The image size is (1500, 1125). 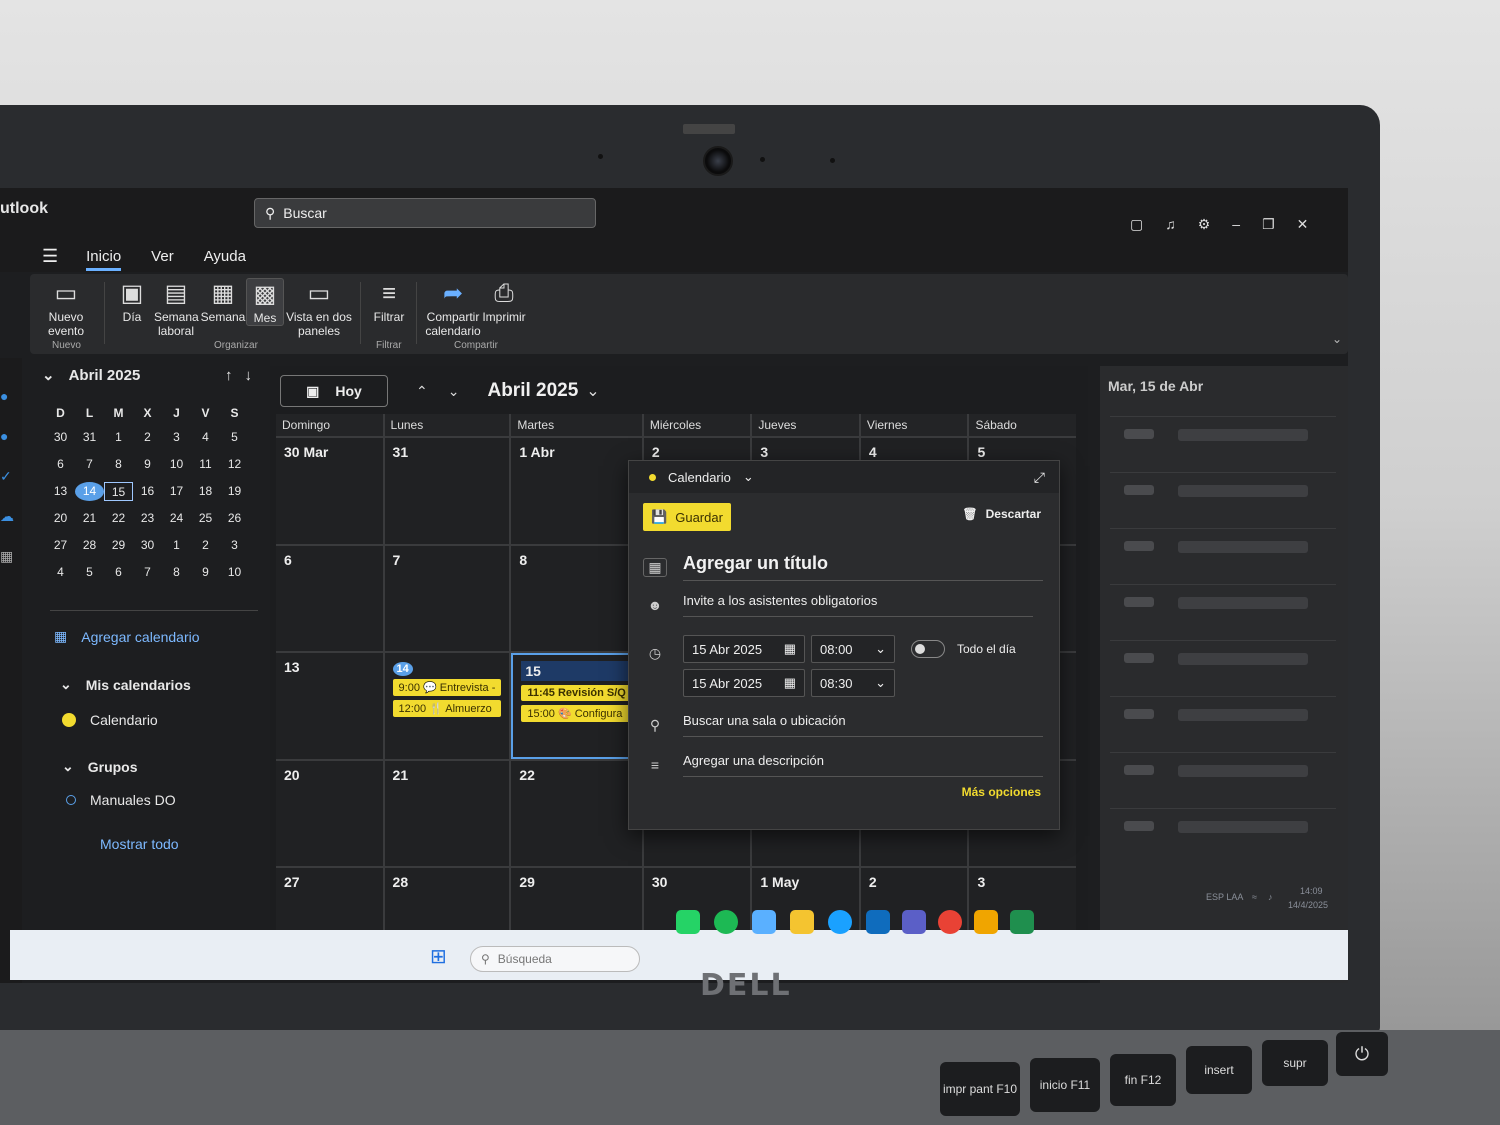 What do you see at coordinates (655, 567) in the screenshot?
I see `category-icon: ▦` at bounding box center [655, 567].